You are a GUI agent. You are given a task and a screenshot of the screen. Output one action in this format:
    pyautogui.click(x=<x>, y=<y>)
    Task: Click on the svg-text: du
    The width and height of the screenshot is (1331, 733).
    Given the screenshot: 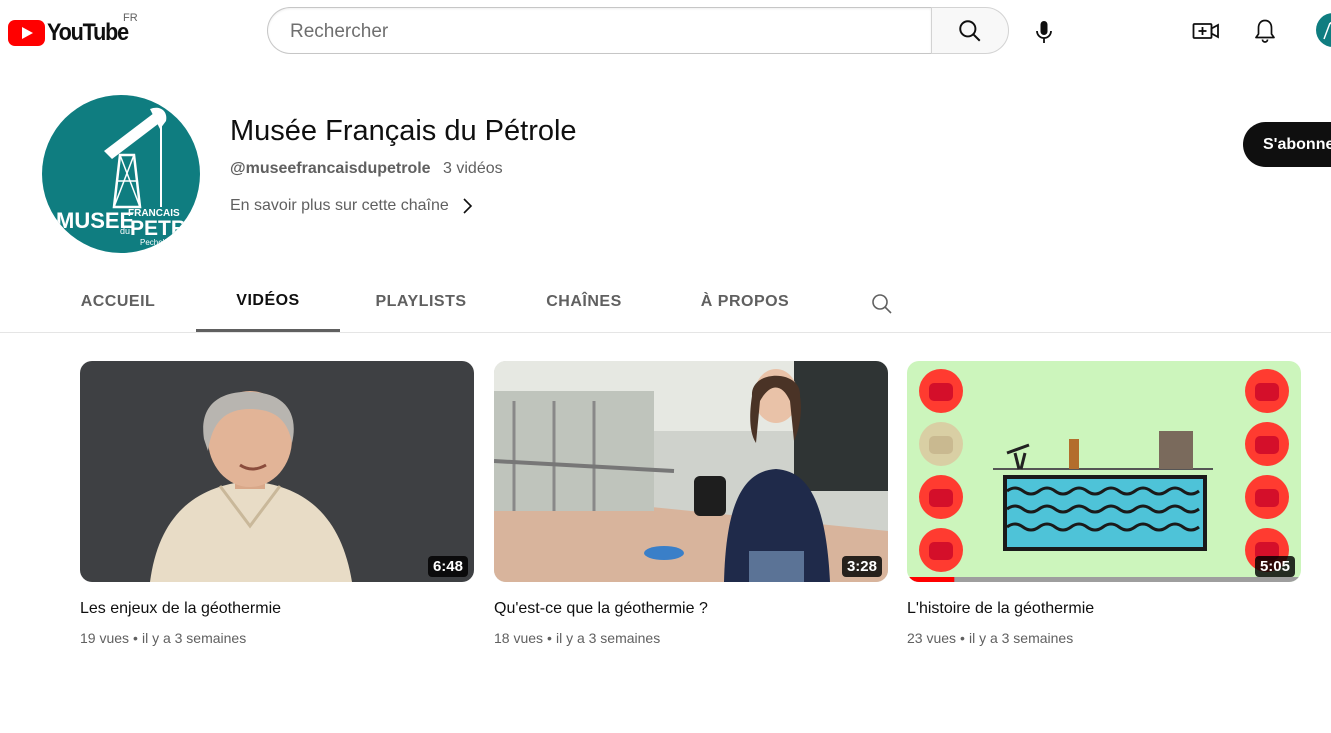 What is the action you would take?
    pyautogui.click(x=125, y=231)
    